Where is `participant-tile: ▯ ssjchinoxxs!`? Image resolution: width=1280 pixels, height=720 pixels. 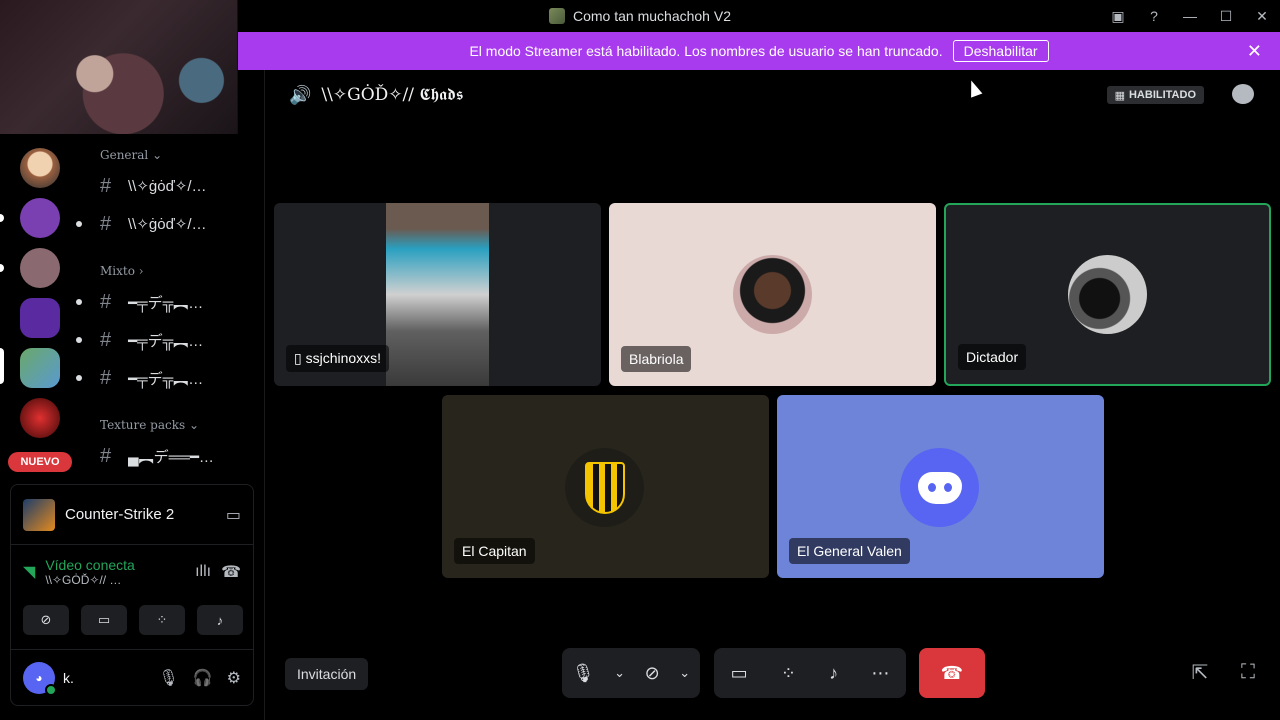 participant-tile: ▯ ssjchinoxxs! is located at coordinates (437, 294).